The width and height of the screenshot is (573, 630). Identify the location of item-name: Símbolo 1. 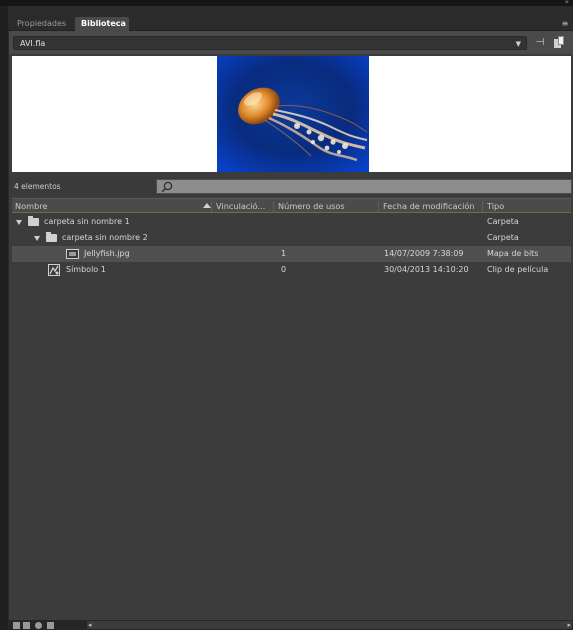
(86, 269).